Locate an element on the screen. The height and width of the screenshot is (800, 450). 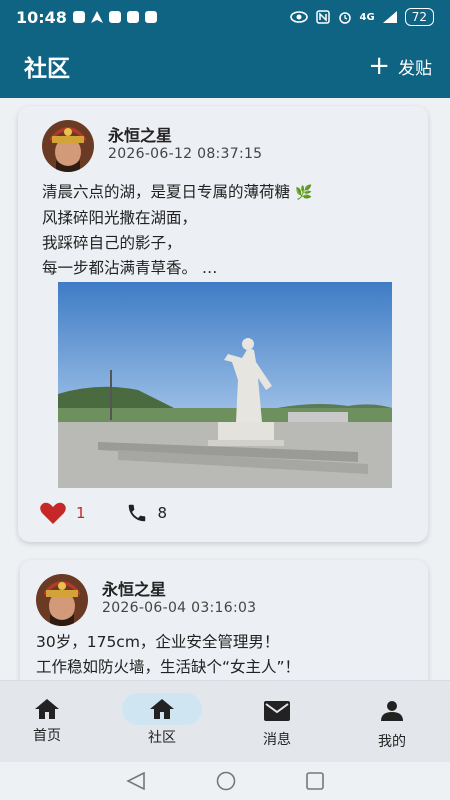
leaf-icon: 🌿 is located at coordinates (303, 193).